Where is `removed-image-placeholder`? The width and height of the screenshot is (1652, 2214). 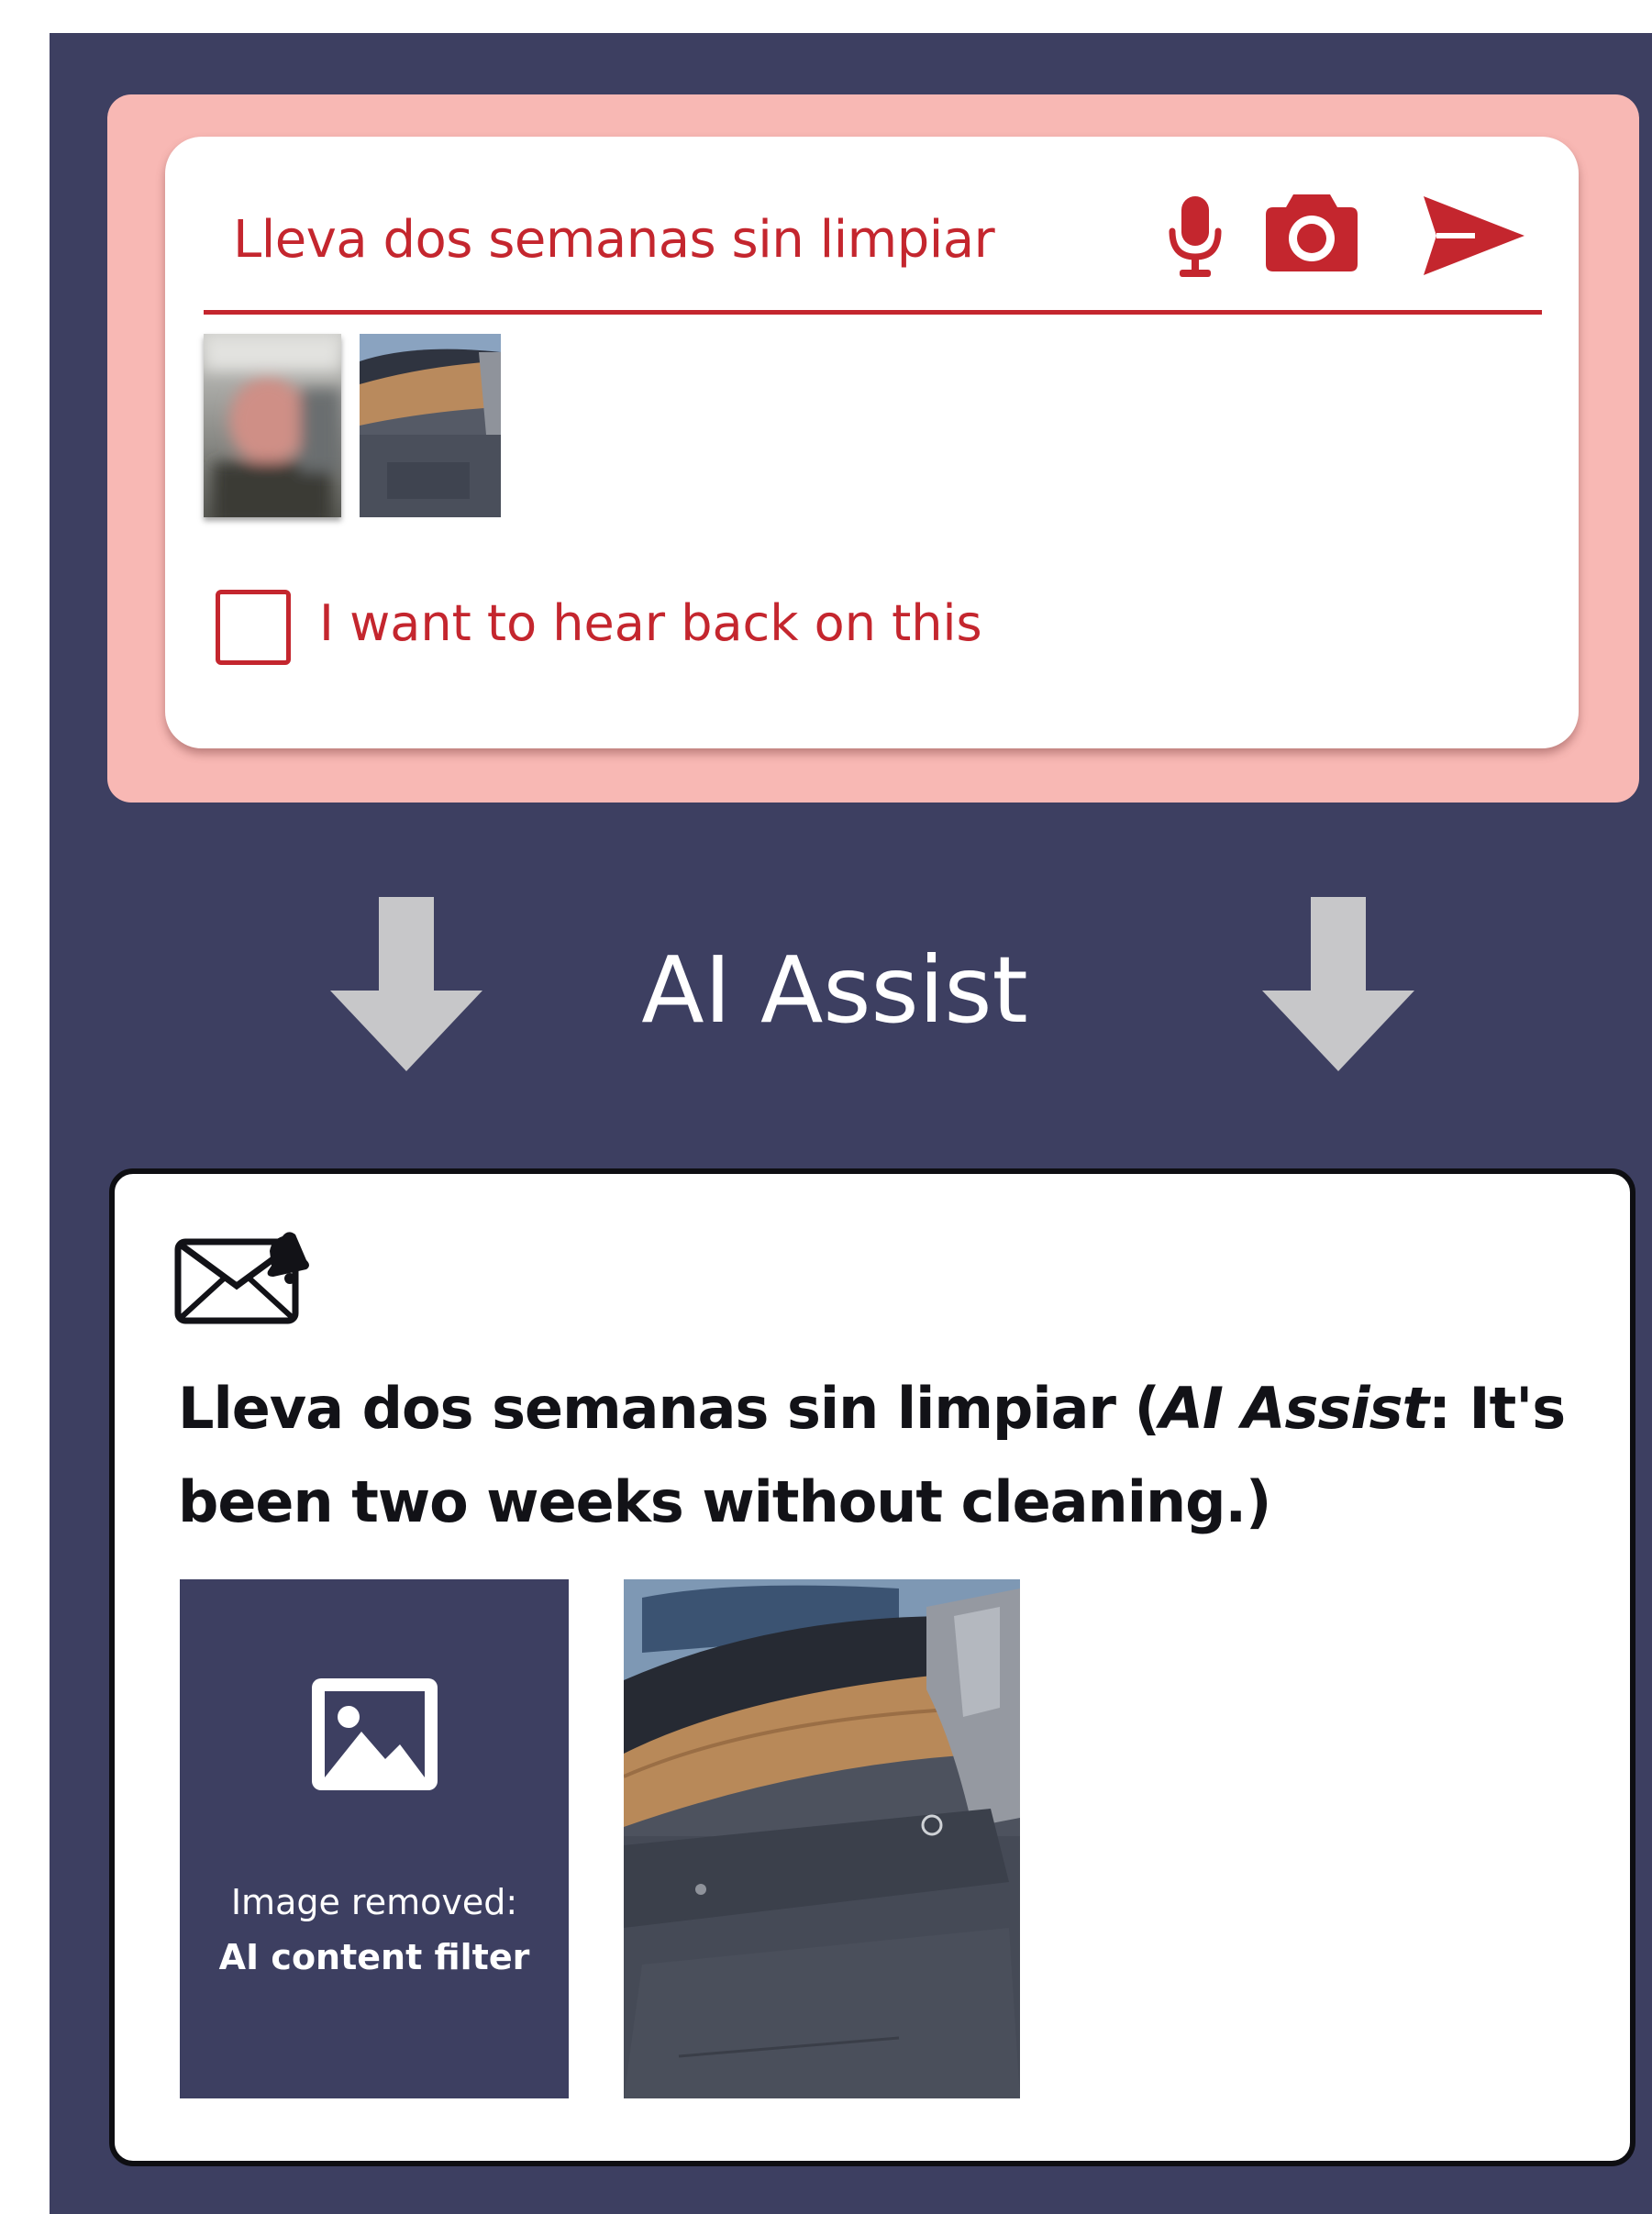
removed-image-placeholder is located at coordinates (374, 1838).